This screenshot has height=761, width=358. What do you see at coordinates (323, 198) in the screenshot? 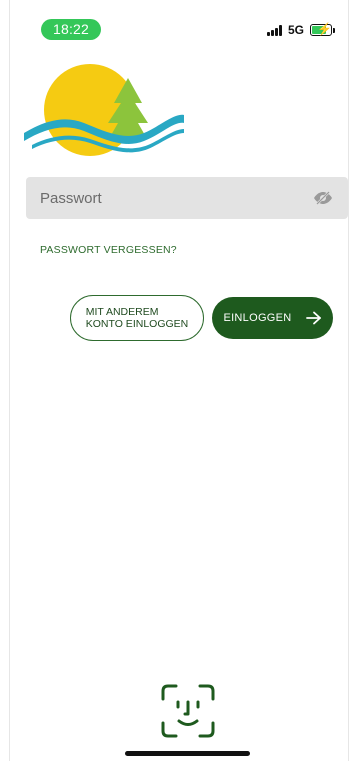
I see `eye-slash-icon` at bounding box center [323, 198].